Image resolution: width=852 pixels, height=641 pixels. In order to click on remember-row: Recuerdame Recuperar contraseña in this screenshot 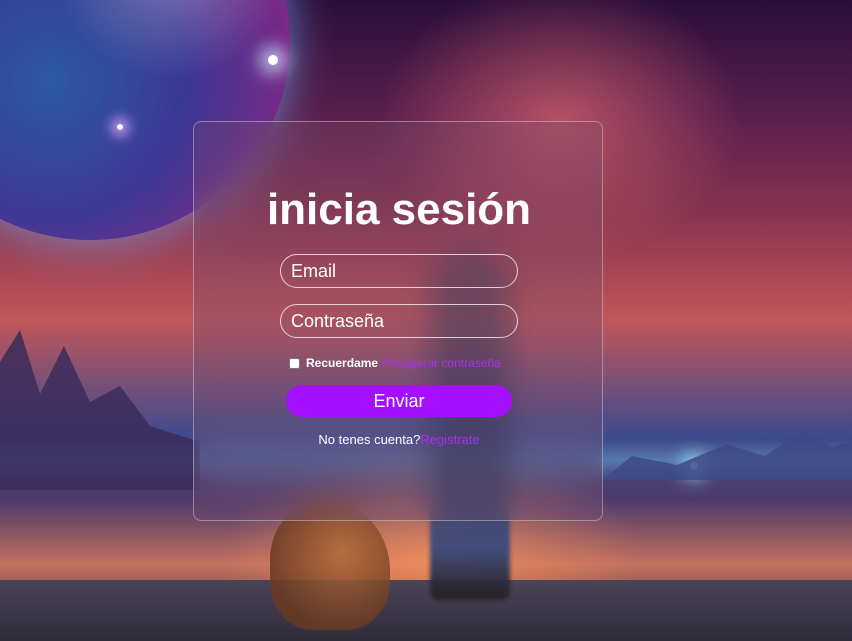, I will do `click(395, 363)`.